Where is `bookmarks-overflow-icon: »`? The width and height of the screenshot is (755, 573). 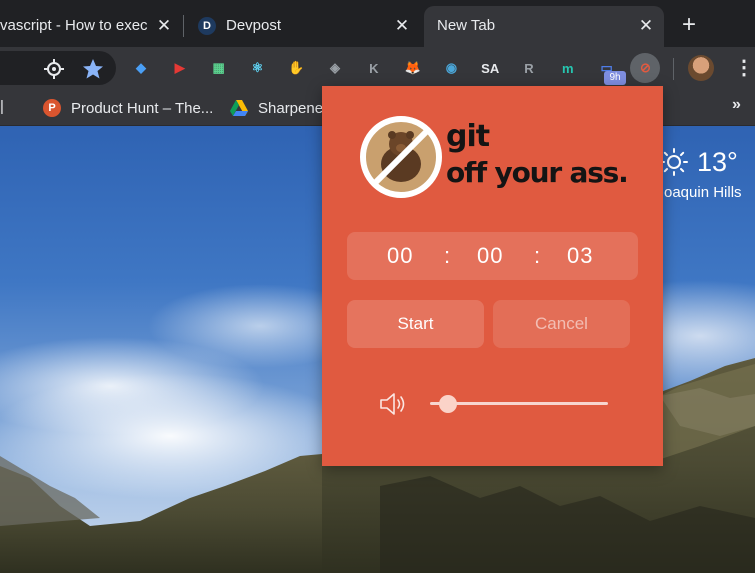
bookmarks-overflow-icon: » is located at coordinates (736, 105).